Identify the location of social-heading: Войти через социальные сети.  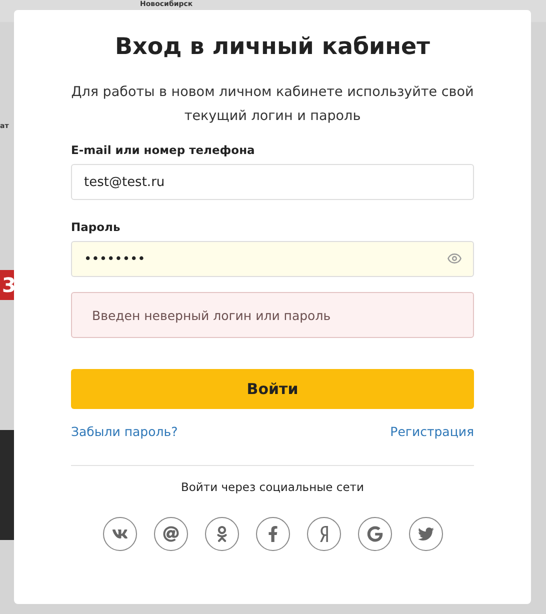
(272, 487).